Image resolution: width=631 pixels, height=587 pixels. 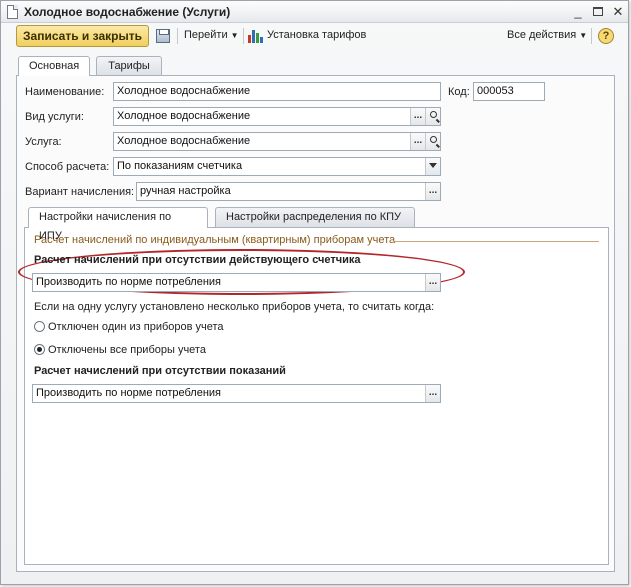 What do you see at coordinates (129, 65) in the screenshot?
I see `tab-tariffs: Тарифы` at bounding box center [129, 65].